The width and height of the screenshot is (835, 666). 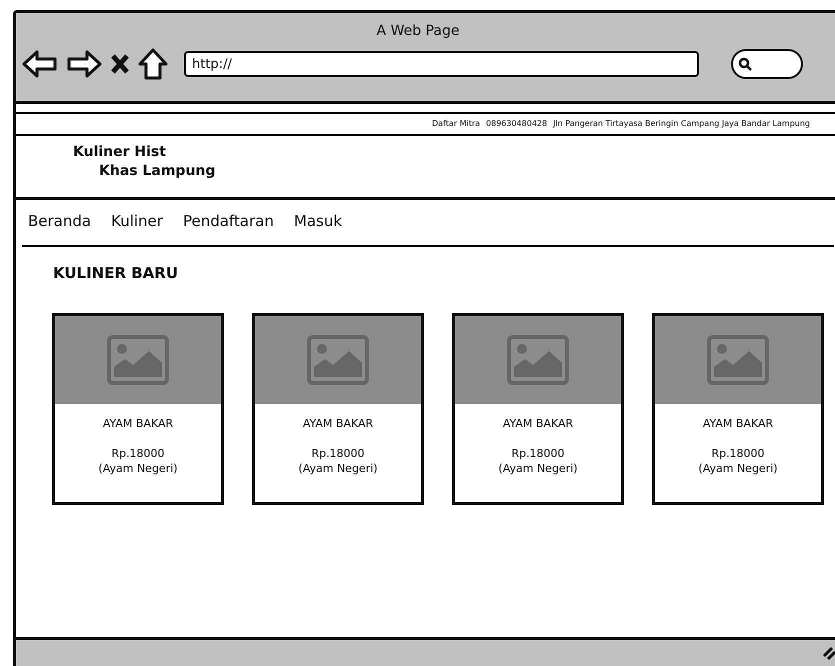 I want to click on info-text: Jln Pangeran Tirtayasa Beringin Campang Jaya Bandar Lampung, so click(x=681, y=124).